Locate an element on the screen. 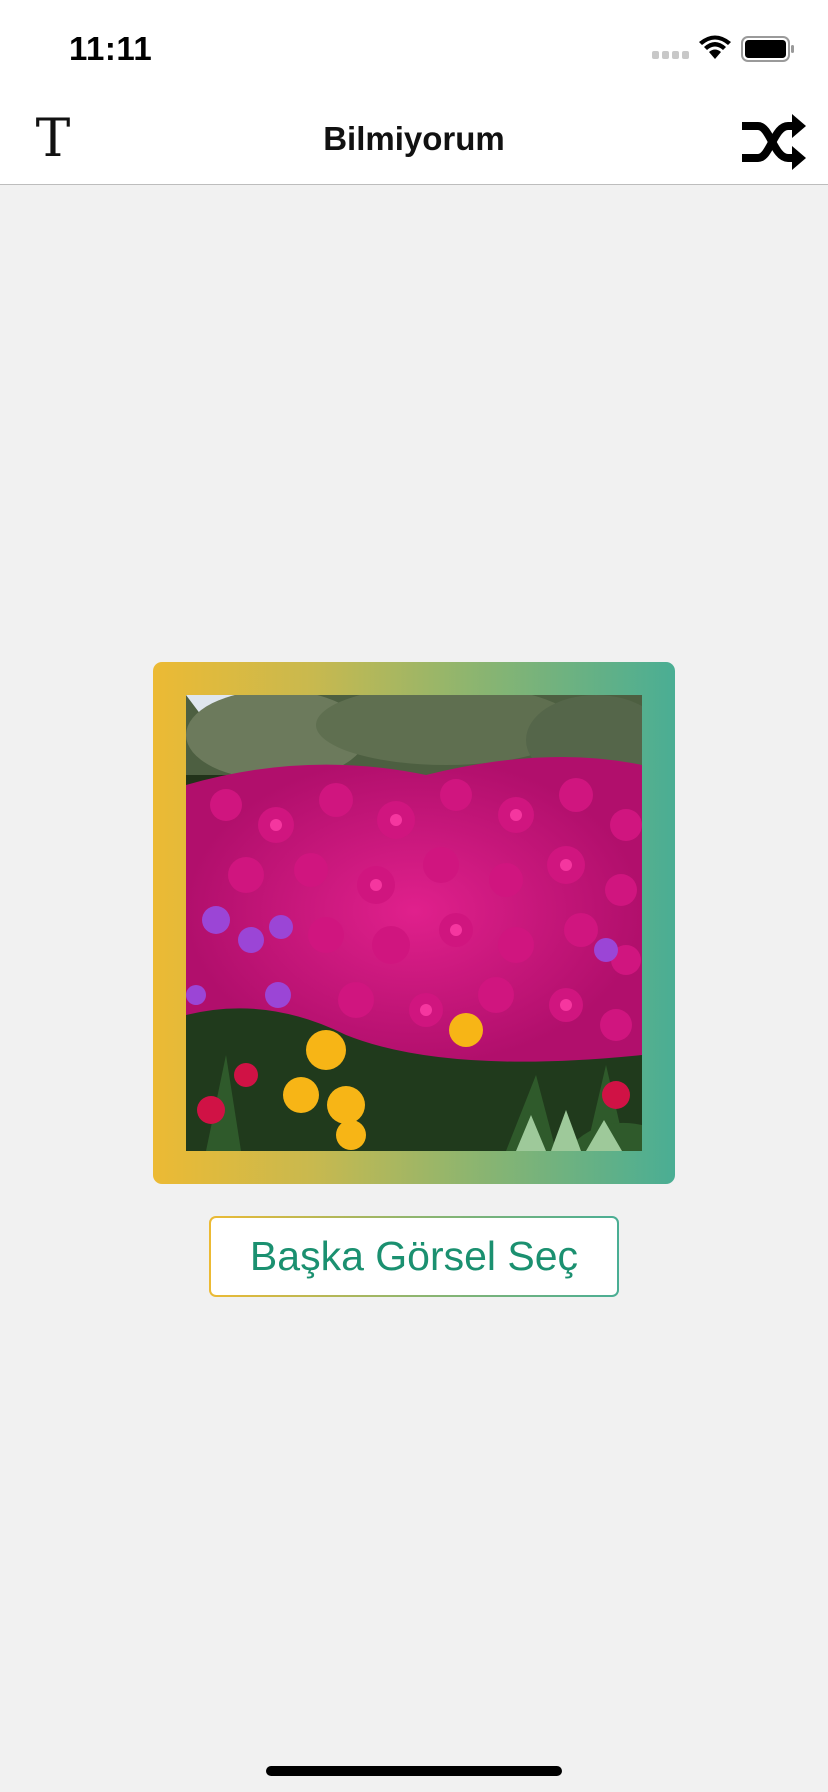 This screenshot has width=828, height=1792. page-title: Bilmiyorum is located at coordinates (414, 138).